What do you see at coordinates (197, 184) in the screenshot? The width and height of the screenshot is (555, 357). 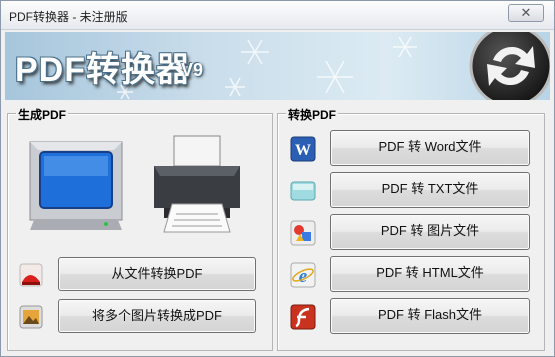 I see `printer-icon` at bounding box center [197, 184].